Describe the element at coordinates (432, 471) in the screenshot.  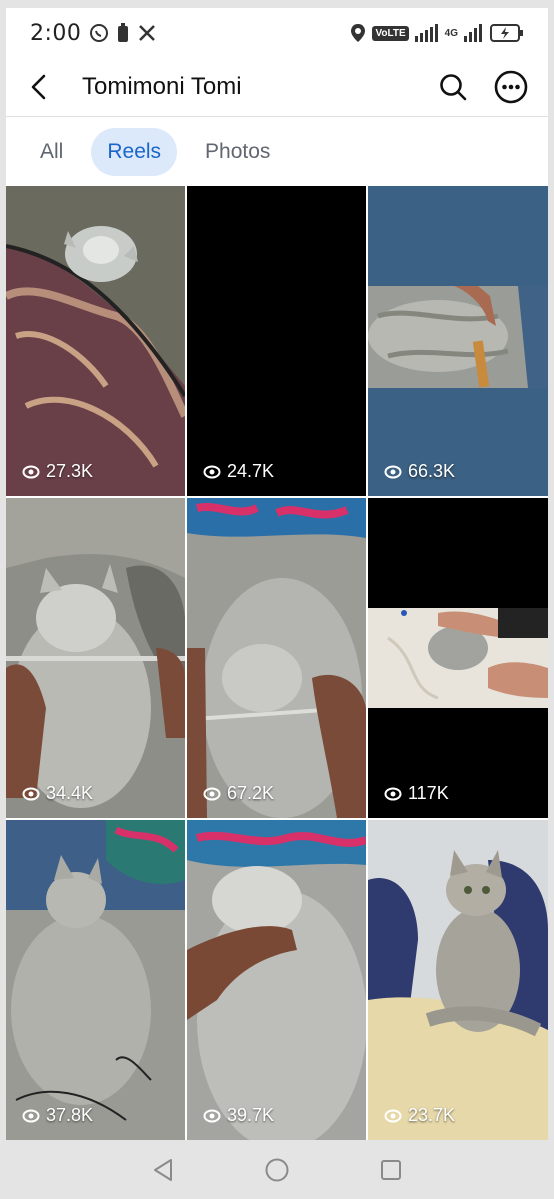
I see `view-count-label: 66.3K` at that location.